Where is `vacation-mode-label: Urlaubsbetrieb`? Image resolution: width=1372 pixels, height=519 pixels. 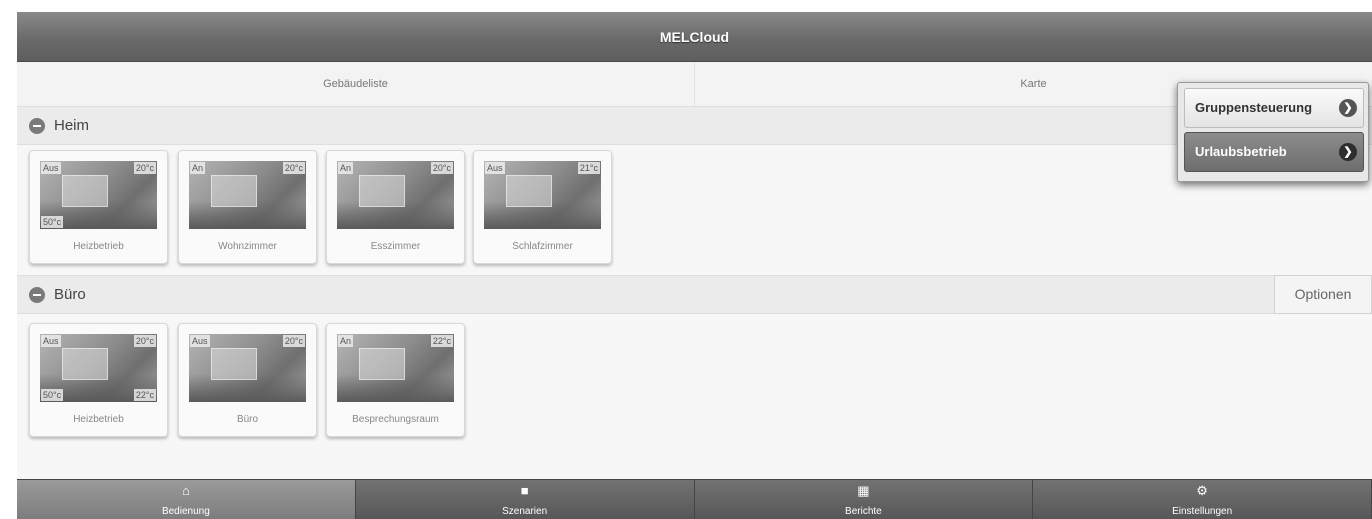
vacation-mode-label: Urlaubsbetrieb is located at coordinates (1241, 151).